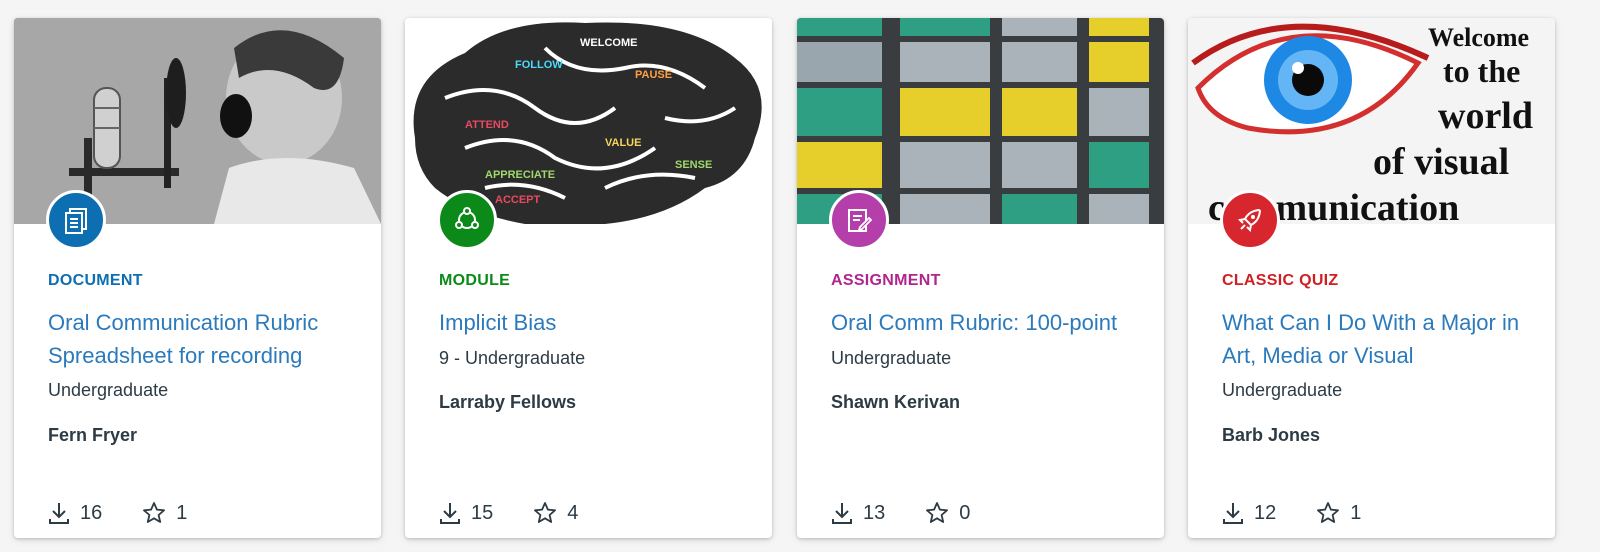  Describe the element at coordinates (137, 513) in the screenshot. I see `resource-stats: 16 1` at that location.